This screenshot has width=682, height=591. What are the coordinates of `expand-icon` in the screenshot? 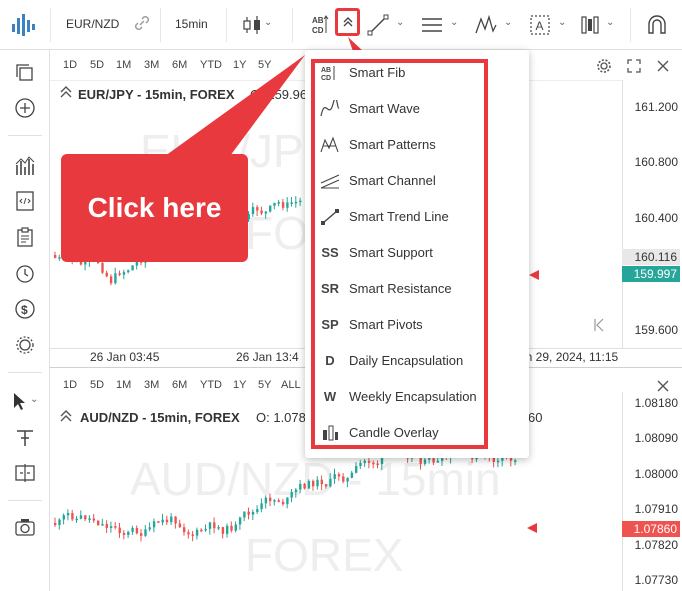 It's located at (634, 66).